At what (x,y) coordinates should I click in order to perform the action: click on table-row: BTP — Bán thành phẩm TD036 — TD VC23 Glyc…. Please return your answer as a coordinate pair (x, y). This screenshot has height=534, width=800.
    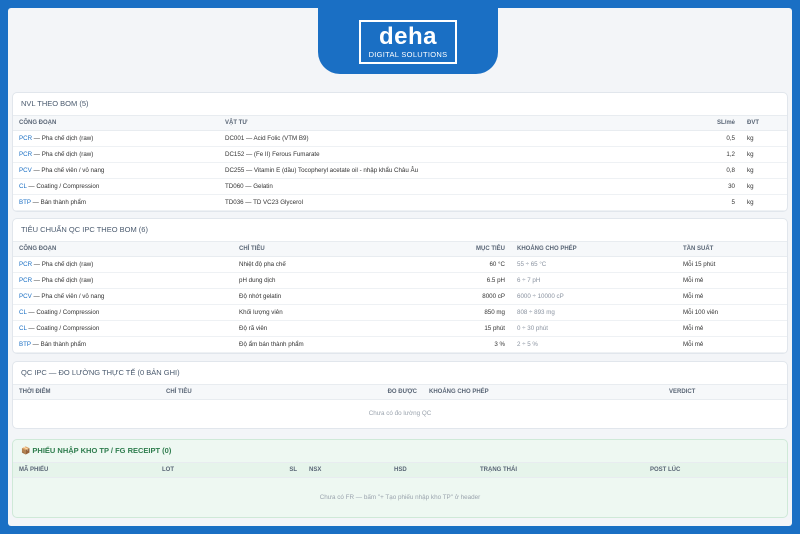
    Looking at the image, I should click on (400, 202).